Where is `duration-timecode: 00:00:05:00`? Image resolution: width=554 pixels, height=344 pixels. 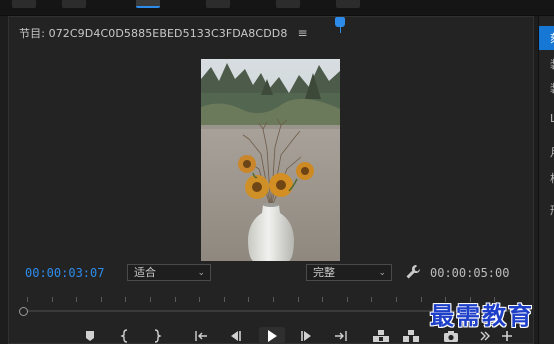
duration-timecode: 00:00:05:00 is located at coordinates (469, 273).